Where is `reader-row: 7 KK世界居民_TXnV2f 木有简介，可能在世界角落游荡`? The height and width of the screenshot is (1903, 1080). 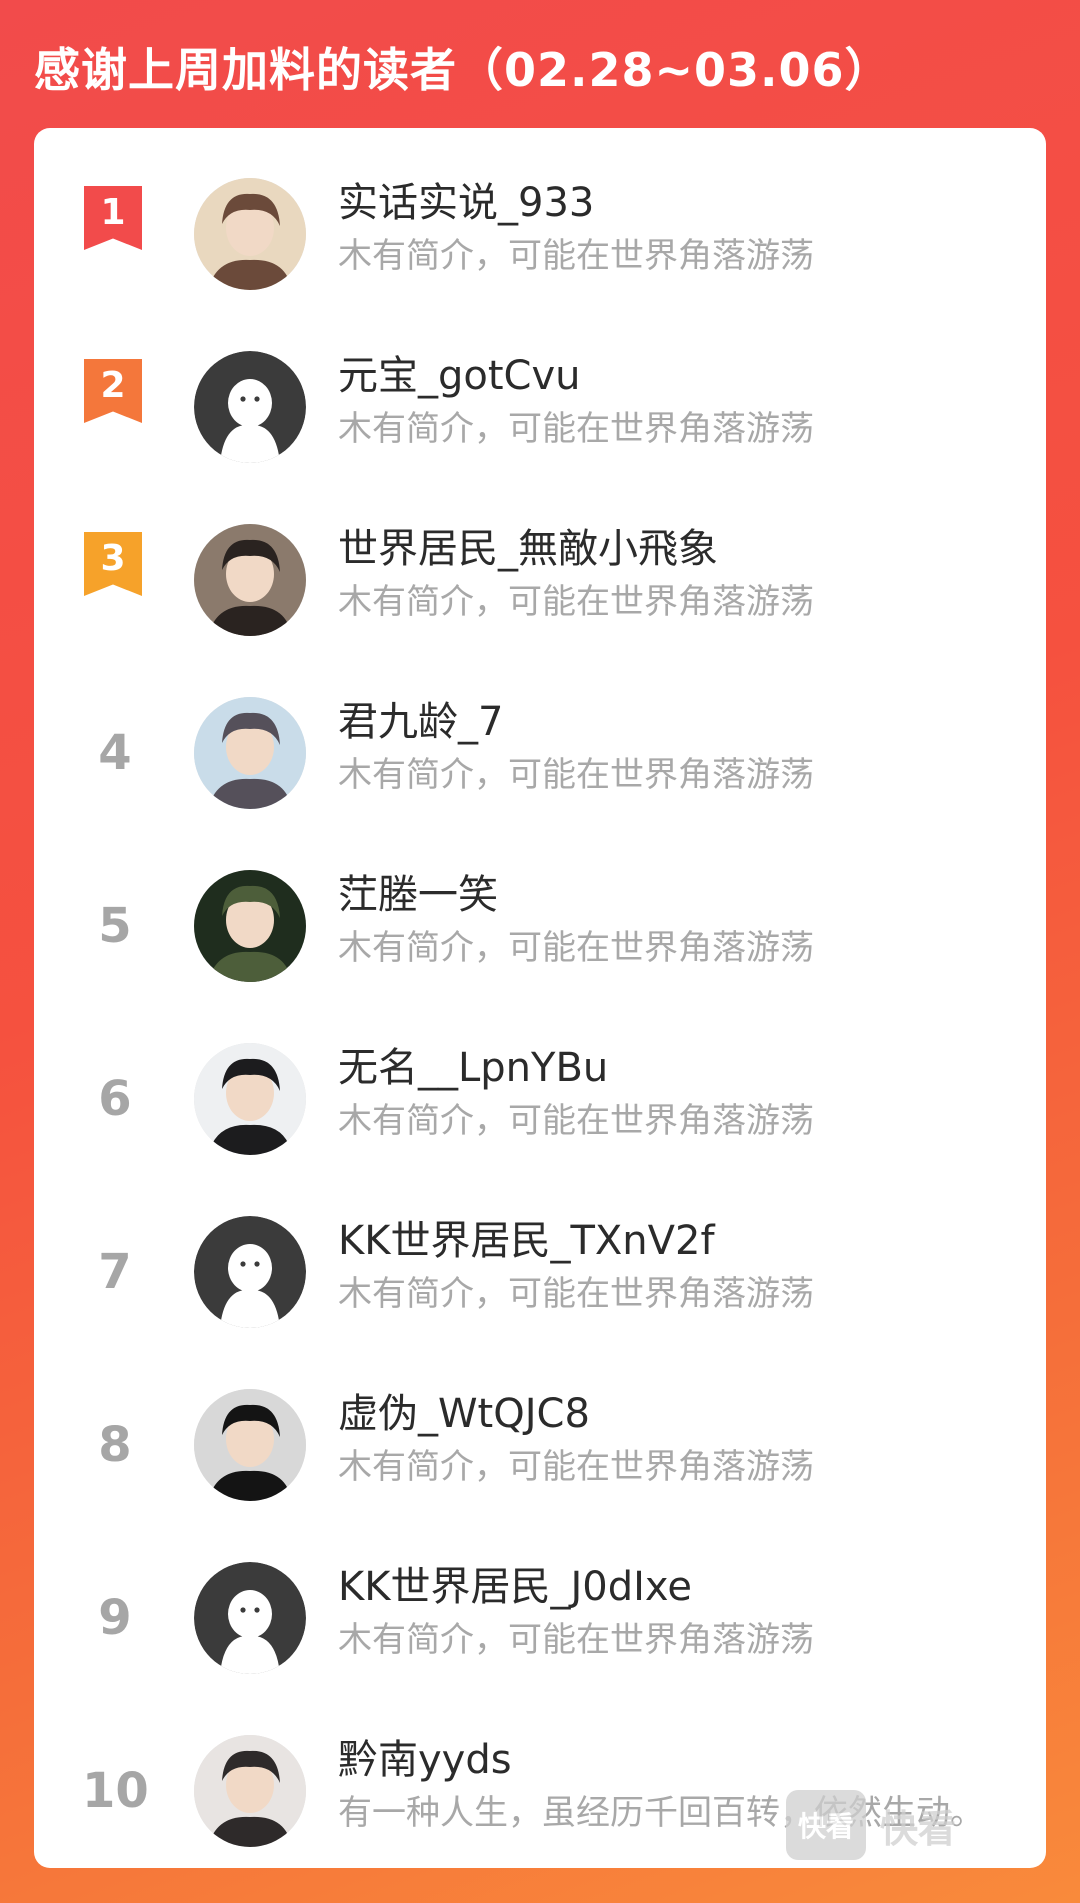
reader-row: 7 KK世界居民_TXnV2f 木有简介，可能在世界角落游荡 is located at coordinates (540, 1272).